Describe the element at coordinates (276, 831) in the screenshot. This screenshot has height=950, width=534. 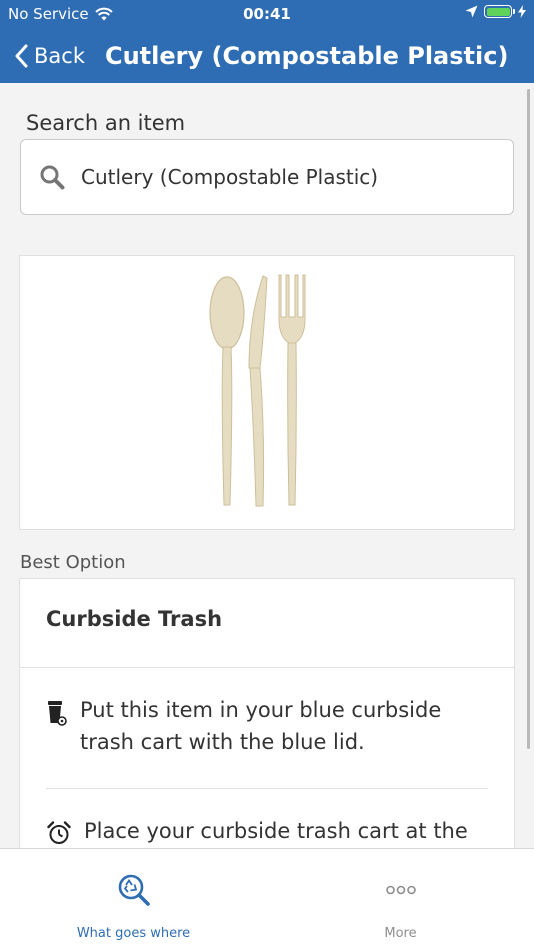
I see `instruction-text: Place your curbside trash cart at the` at that location.